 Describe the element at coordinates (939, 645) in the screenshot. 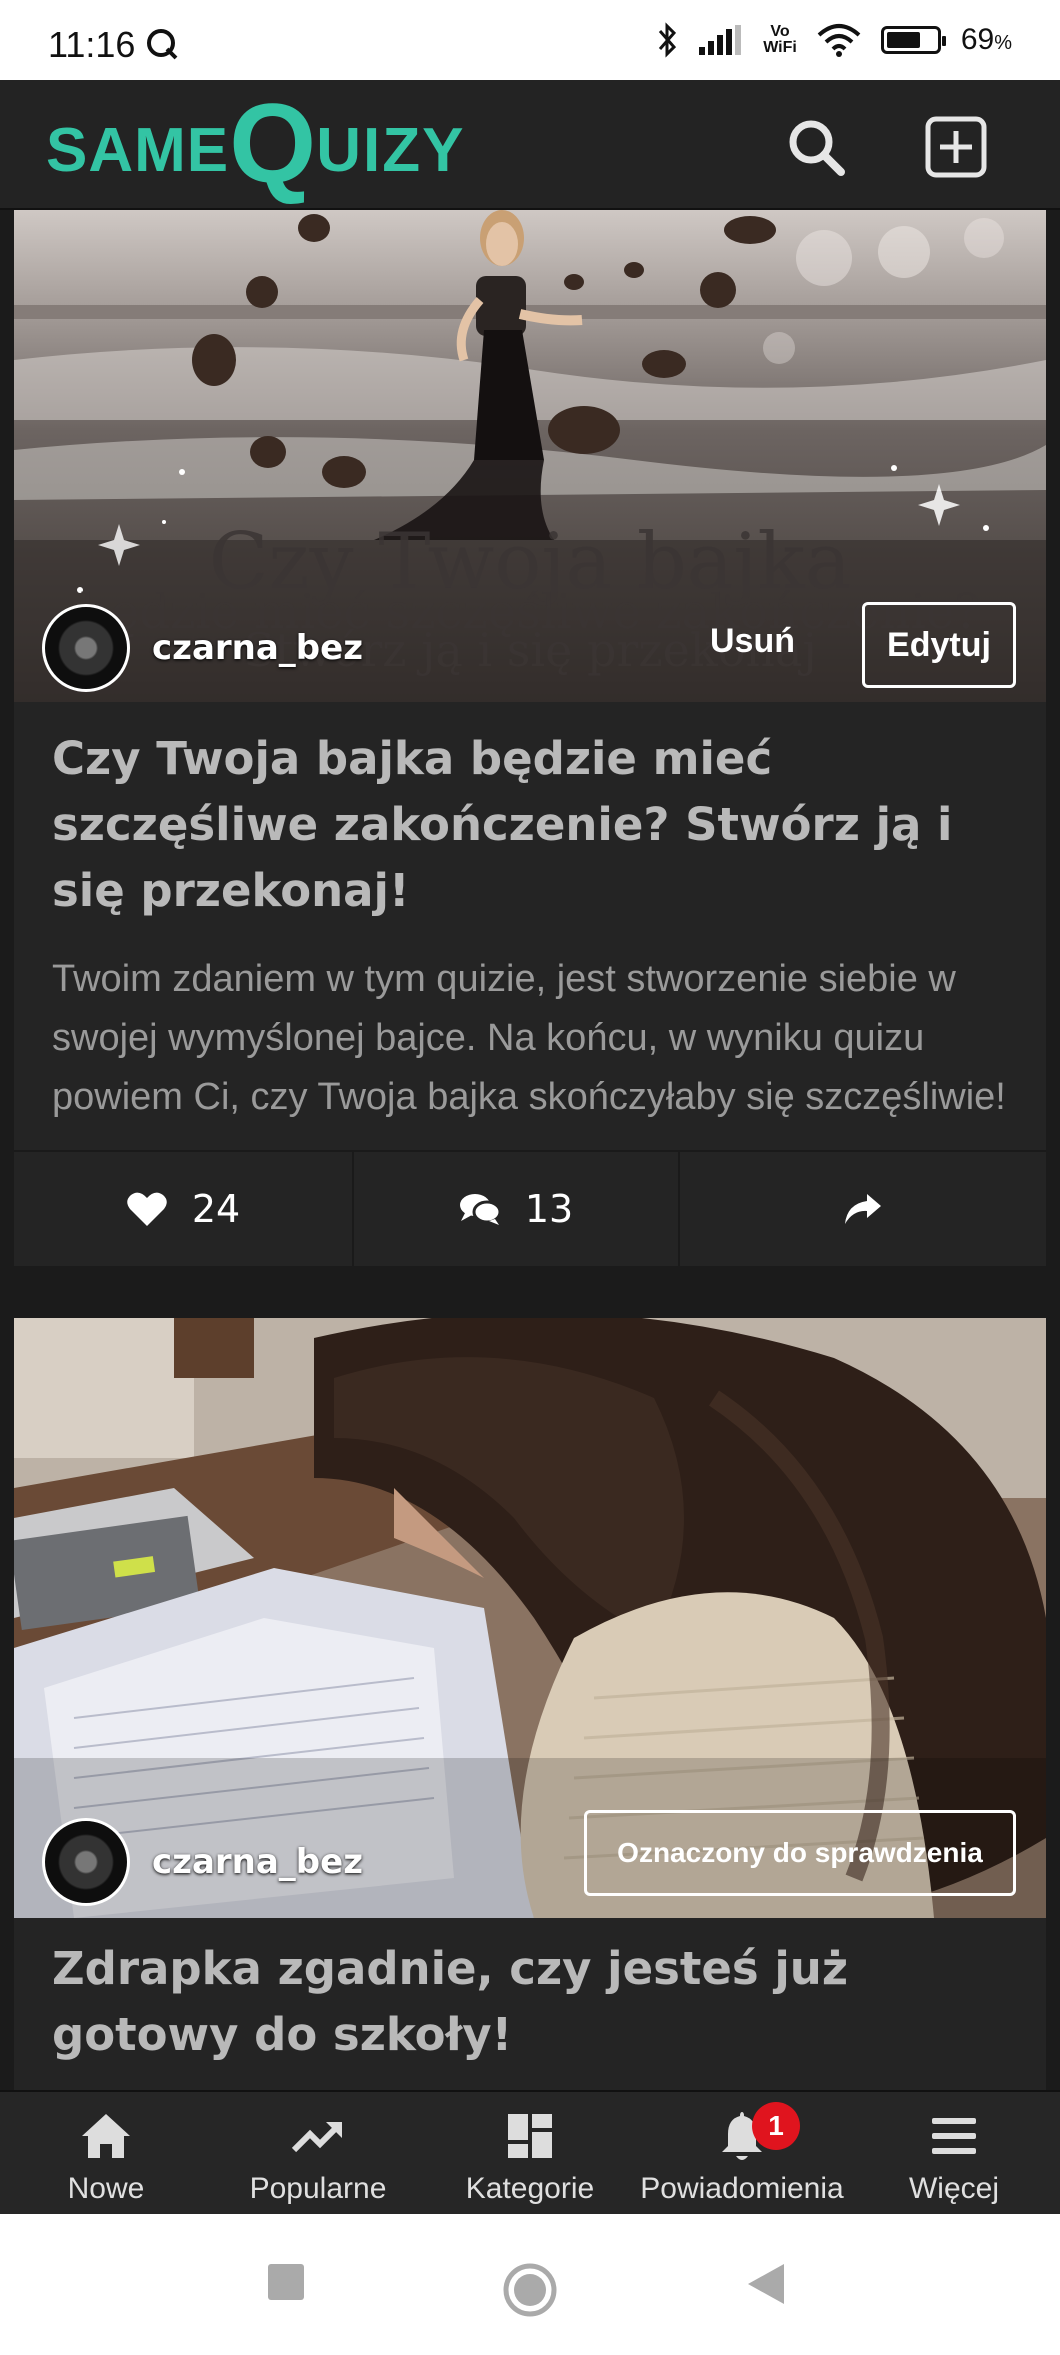

I see `edit-button: Edytuj` at that location.